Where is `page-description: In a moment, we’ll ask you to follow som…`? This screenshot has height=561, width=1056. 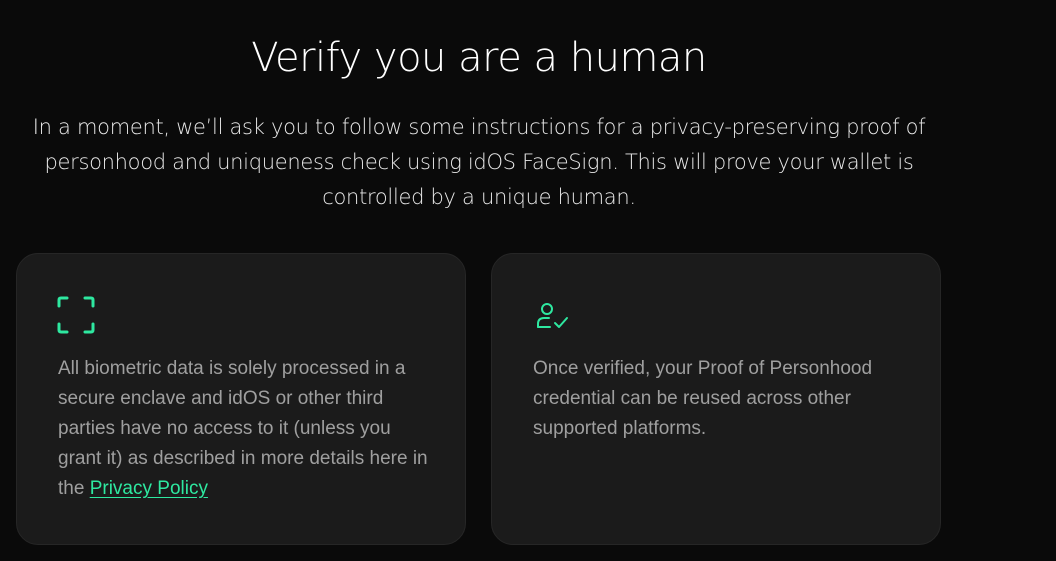
page-description: In a moment, we’ll ask you to follow som… is located at coordinates (479, 162).